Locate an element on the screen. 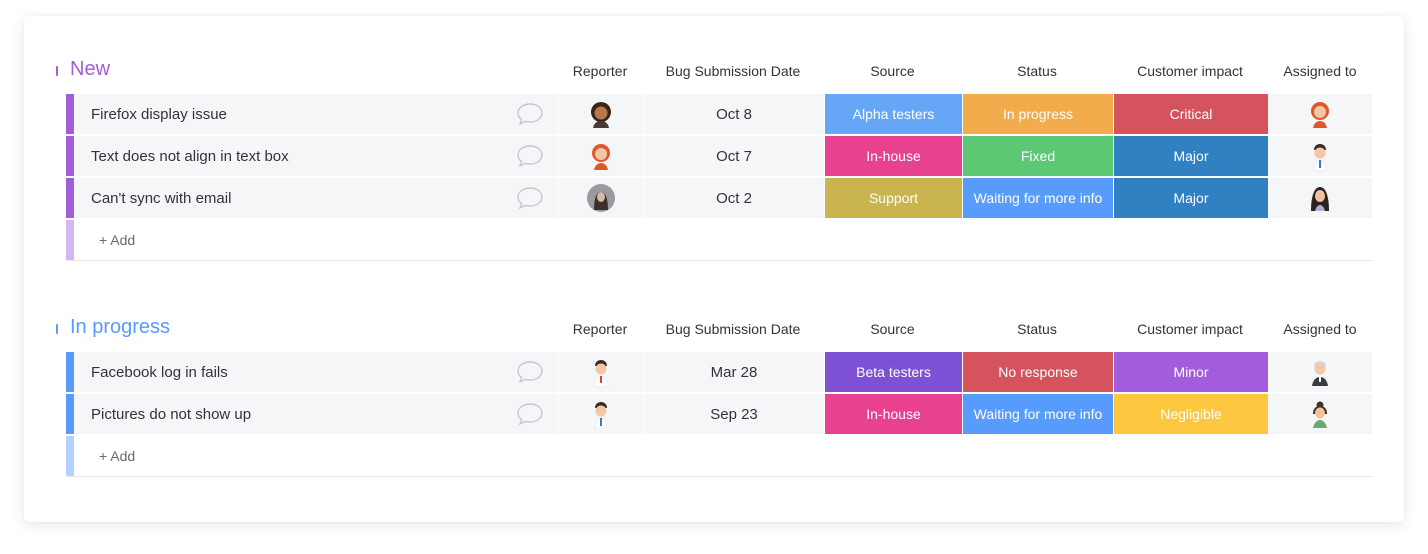 The image size is (1428, 554). date-cell: Oct 8 is located at coordinates (733, 114).